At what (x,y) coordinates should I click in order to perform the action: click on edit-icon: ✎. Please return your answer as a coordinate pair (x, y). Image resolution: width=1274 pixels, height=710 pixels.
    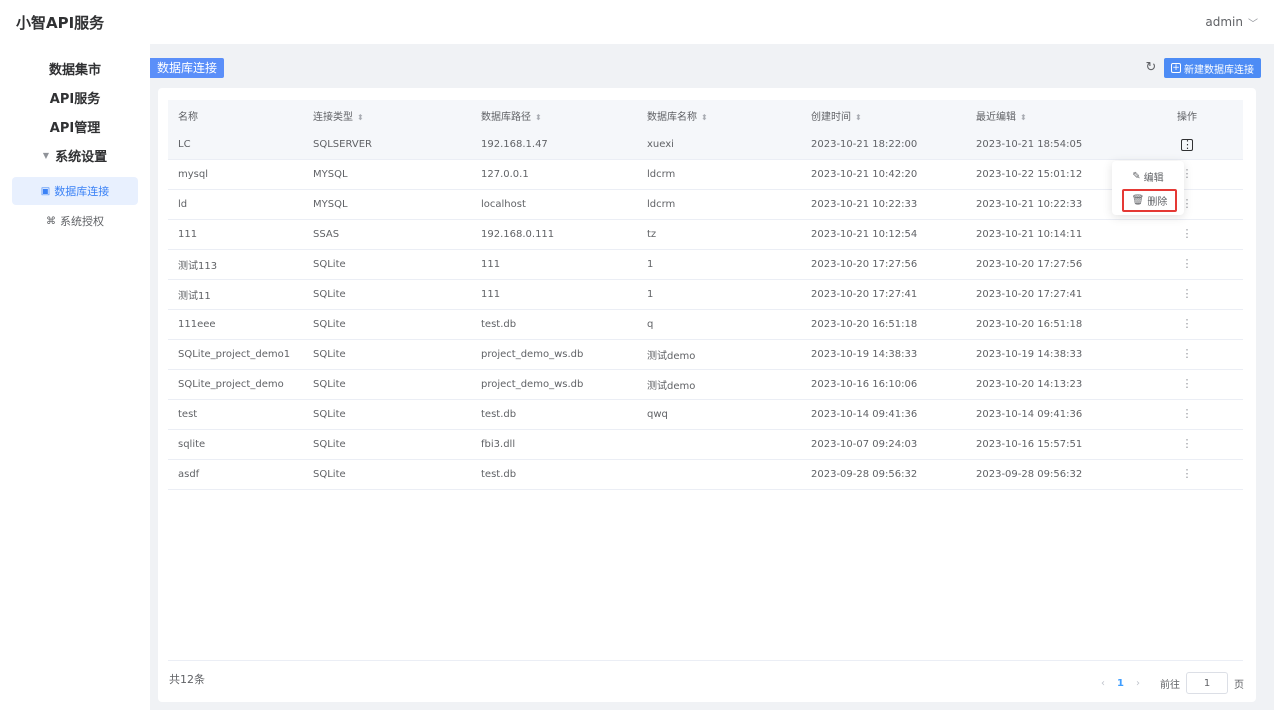
    Looking at the image, I should click on (1136, 176).